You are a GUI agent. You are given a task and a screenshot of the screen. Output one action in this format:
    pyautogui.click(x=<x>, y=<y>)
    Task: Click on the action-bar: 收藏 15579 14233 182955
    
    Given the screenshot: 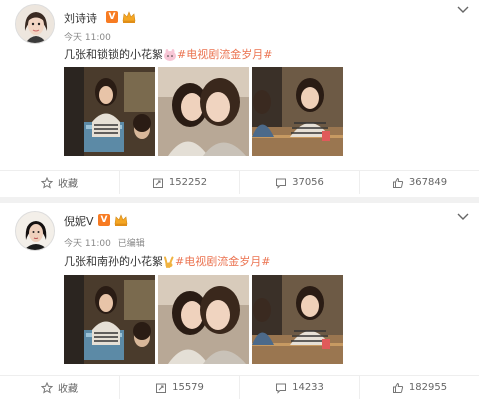 What is the action you would take?
    pyautogui.click(x=239, y=387)
    